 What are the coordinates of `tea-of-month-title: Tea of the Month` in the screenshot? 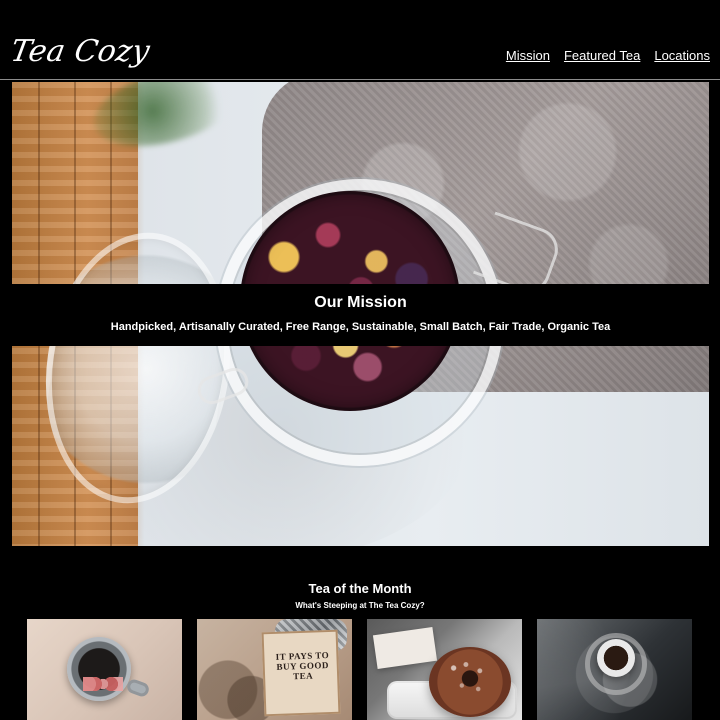 It's located at (360, 588).